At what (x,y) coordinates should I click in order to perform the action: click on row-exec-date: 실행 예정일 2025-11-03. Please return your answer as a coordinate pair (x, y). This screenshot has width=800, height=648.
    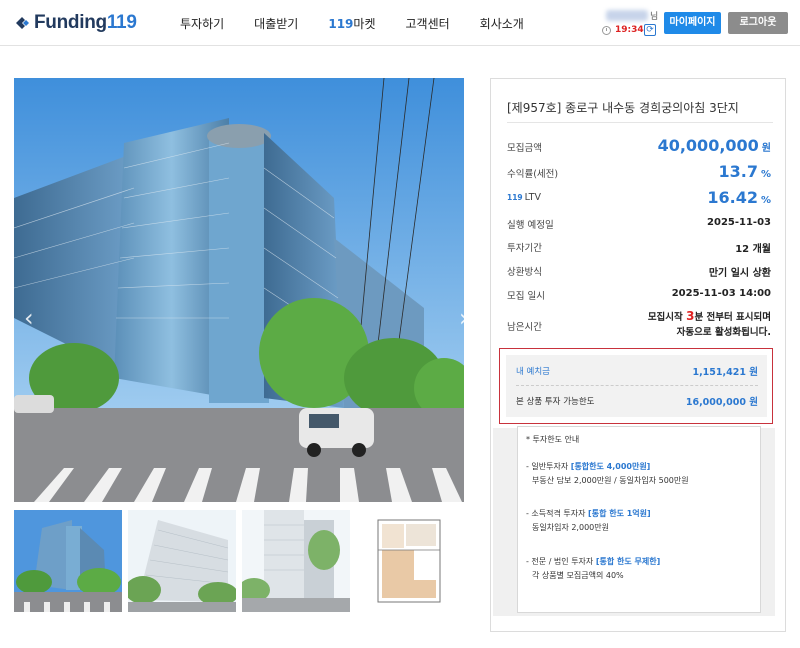
    Looking at the image, I should click on (640, 223).